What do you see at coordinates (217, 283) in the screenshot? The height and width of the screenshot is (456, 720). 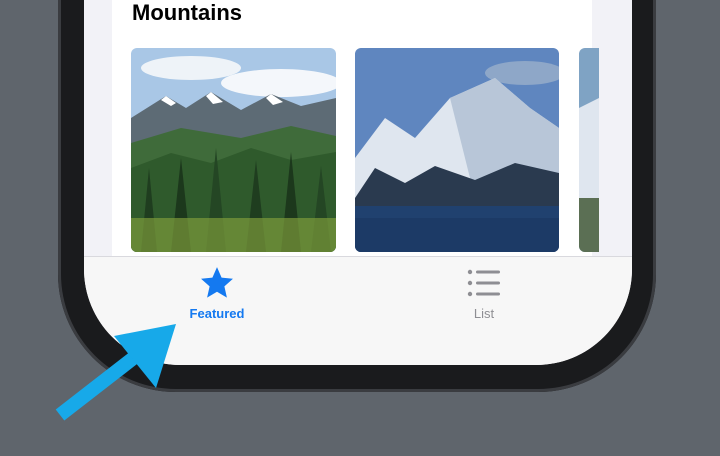 I see `star-icon` at bounding box center [217, 283].